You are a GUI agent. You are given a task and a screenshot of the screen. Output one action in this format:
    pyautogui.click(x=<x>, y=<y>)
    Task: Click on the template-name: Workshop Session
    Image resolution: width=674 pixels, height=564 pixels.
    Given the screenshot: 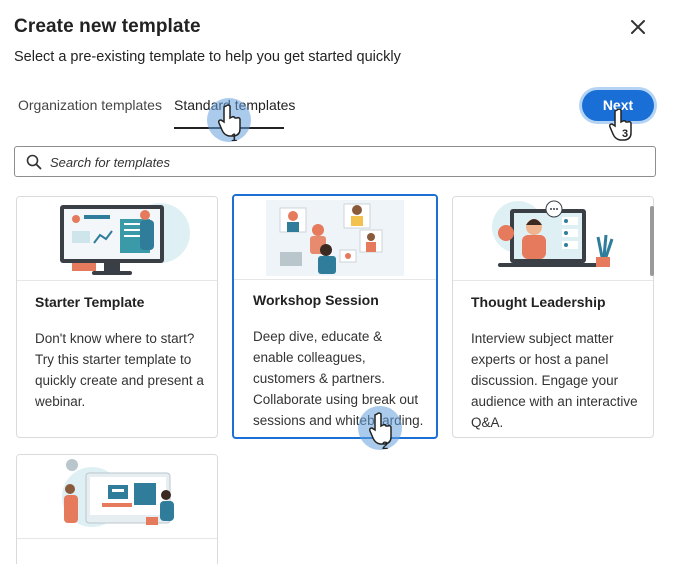 What is the action you would take?
    pyautogui.click(x=316, y=300)
    